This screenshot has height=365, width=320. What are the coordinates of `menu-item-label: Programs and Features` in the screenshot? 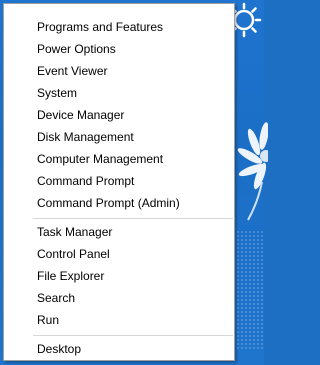 It's located at (100, 27).